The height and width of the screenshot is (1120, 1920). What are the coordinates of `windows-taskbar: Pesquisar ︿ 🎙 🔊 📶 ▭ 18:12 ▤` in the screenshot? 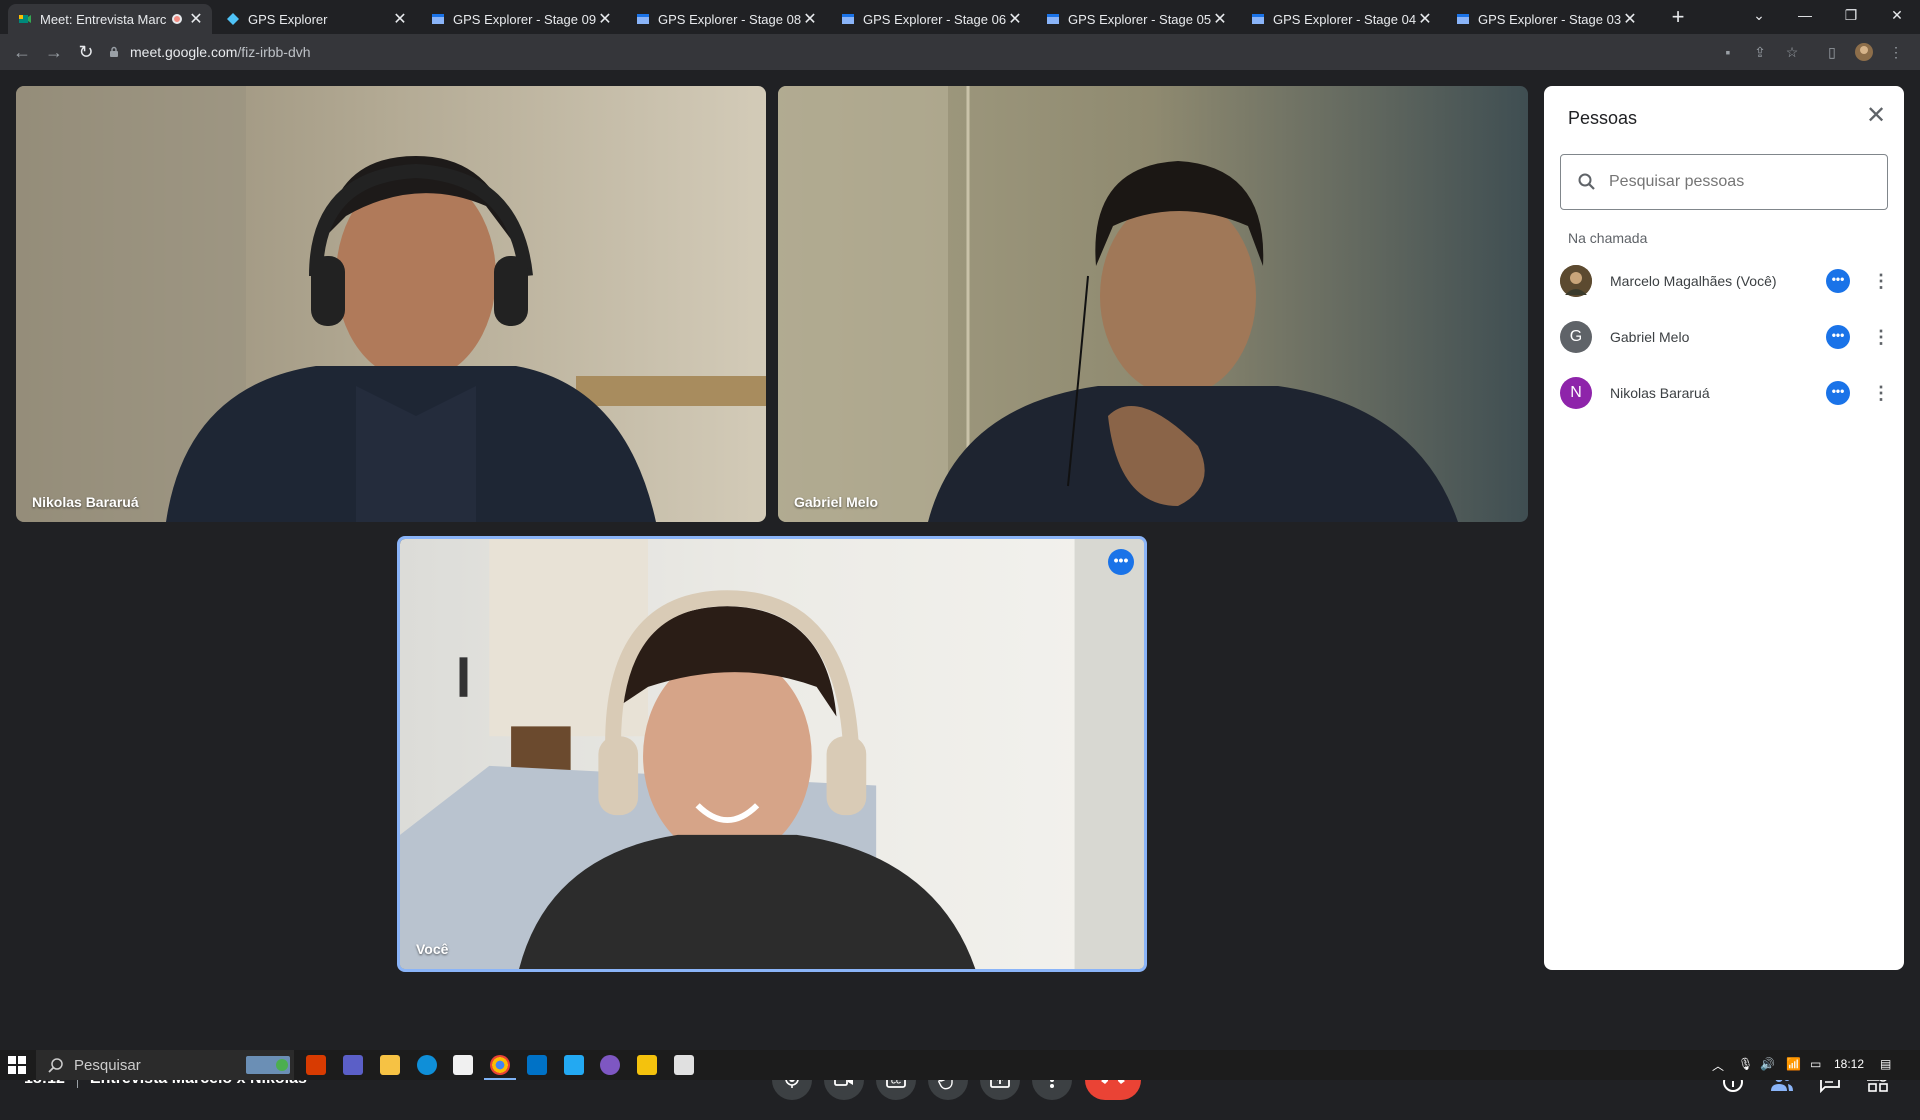 It's located at (960, 1065).